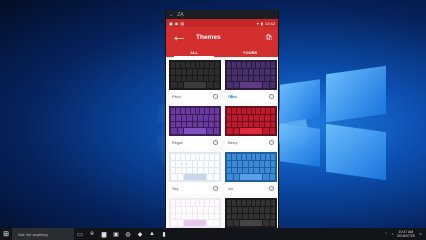 The image size is (426, 240). I want to click on theme-card: Regal, so click(195, 127).